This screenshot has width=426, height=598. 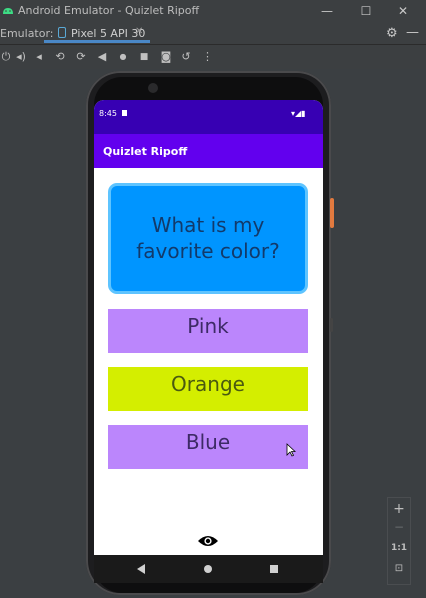 I want to click on maximize-window-button: ☐, so click(x=366, y=11).